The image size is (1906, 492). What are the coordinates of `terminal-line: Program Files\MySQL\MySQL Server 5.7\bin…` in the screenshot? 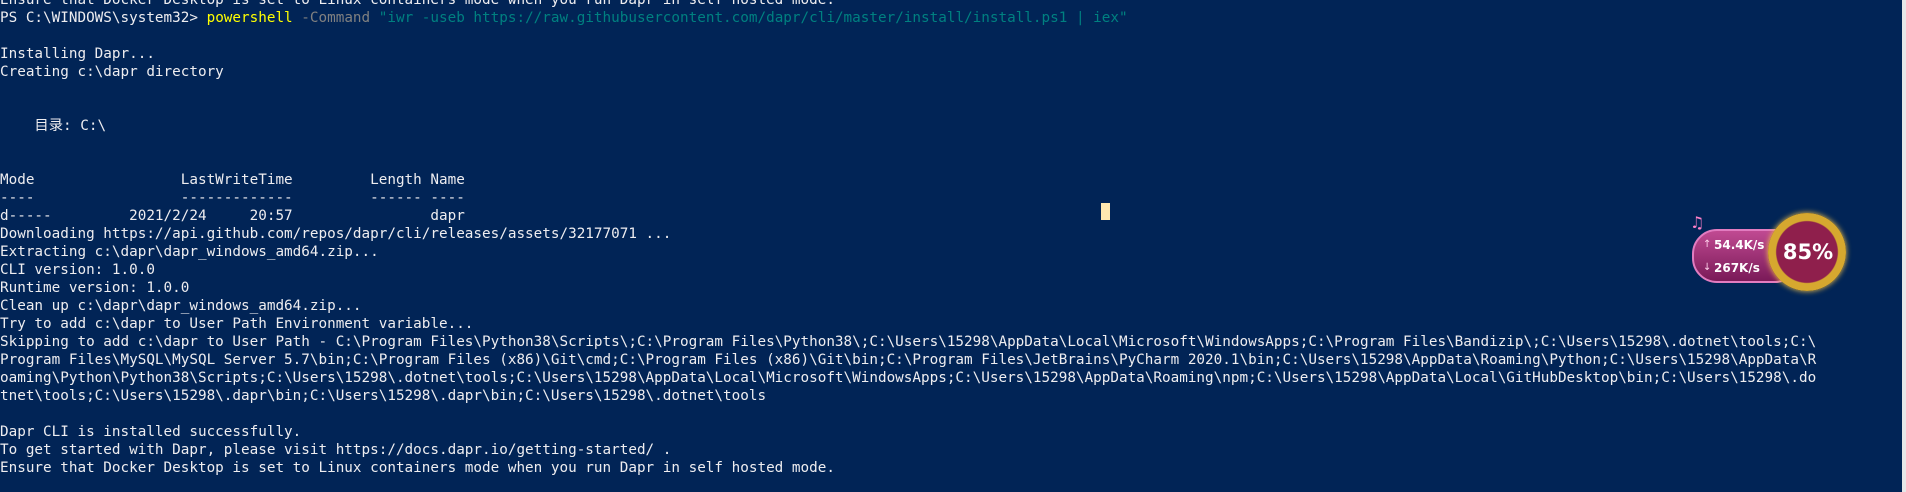 It's located at (908, 360).